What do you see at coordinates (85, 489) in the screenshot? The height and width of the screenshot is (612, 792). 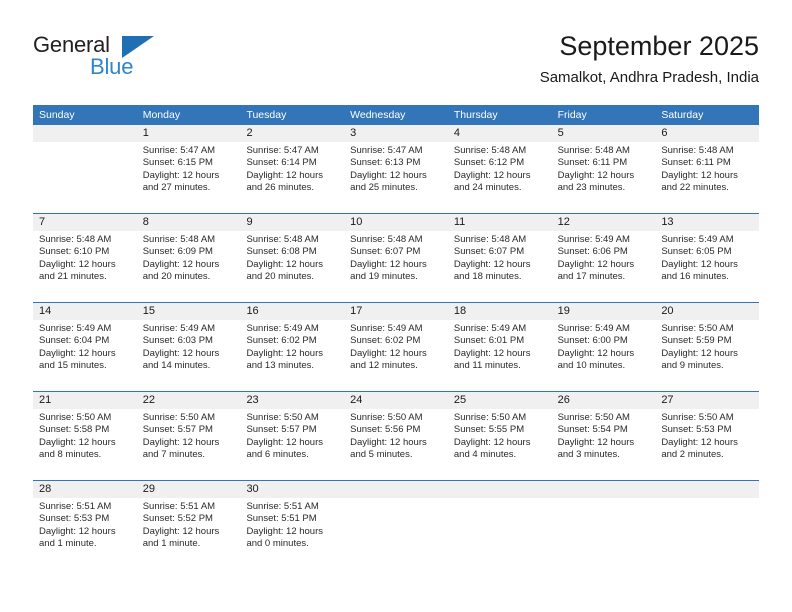 I see `day-number: 28` at bounding box center [85, 489].